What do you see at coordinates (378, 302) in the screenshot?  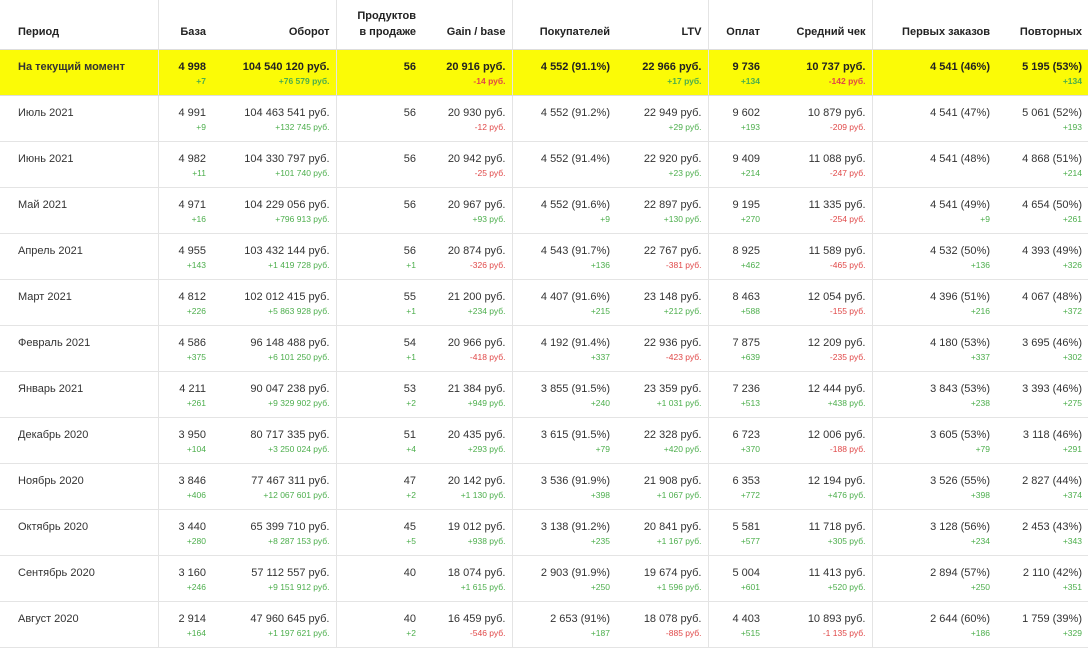 I see `products-cell: 55 +1` at bounding box center [378, 302].